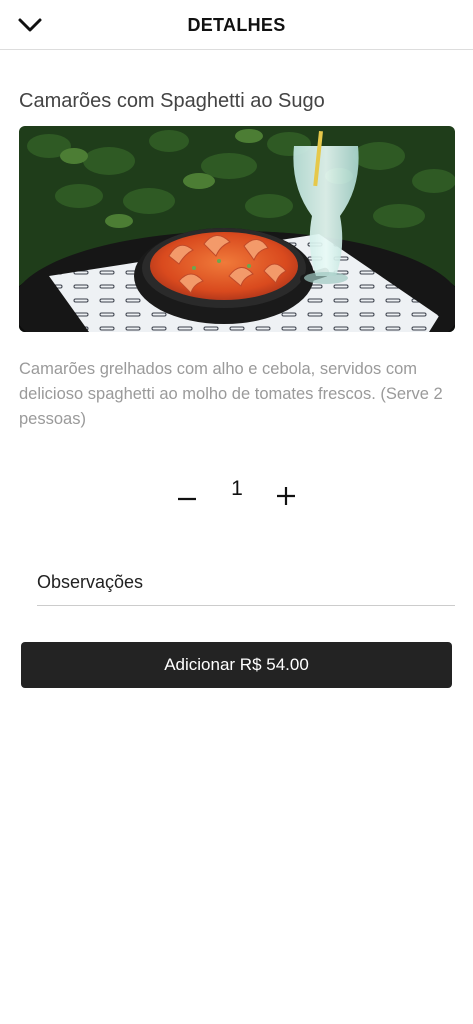  I want to click on increase-quantity-button, so click(286, 496).